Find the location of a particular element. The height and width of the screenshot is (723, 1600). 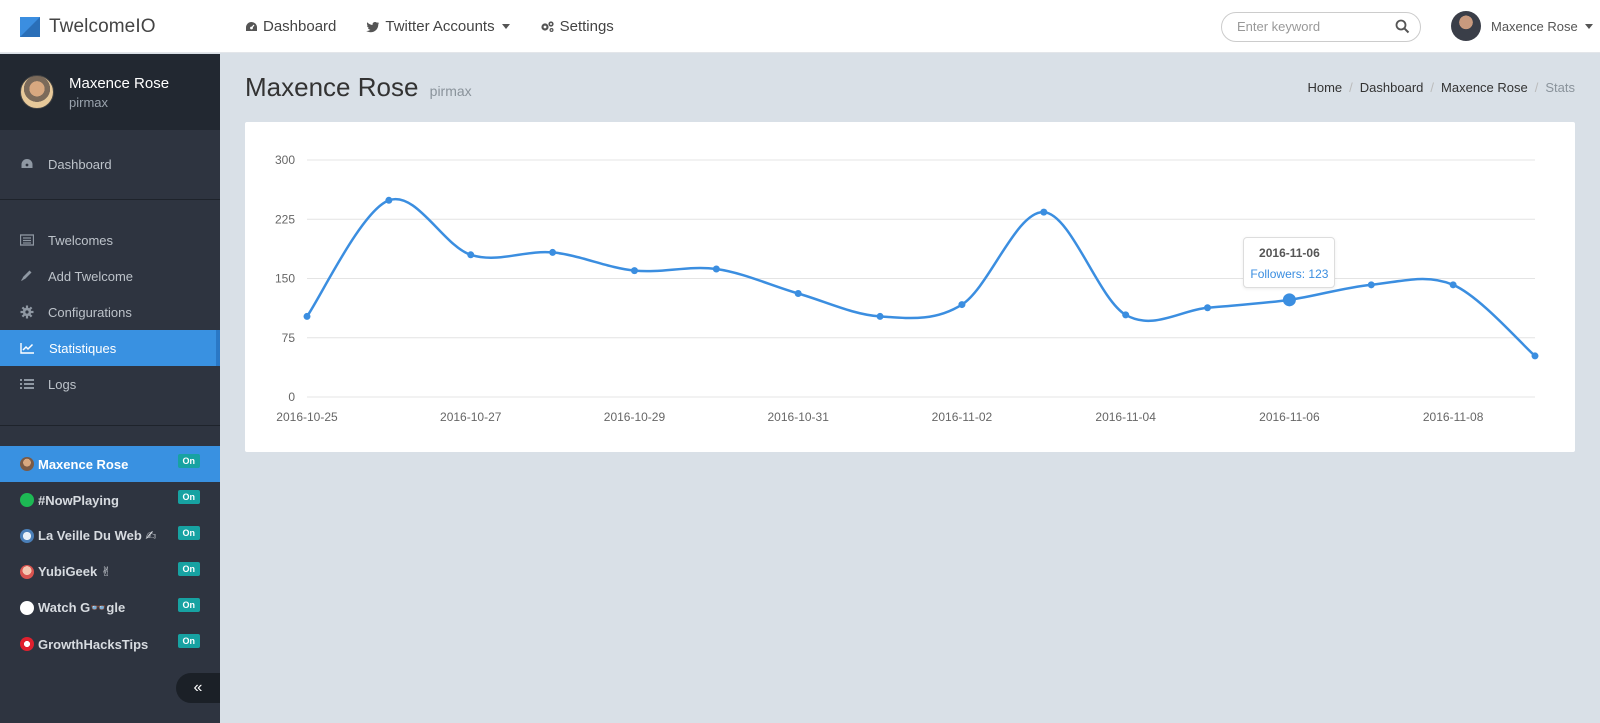

sidebar-profile: Maxence Rose pirmax is located at coordinates (110, 92).